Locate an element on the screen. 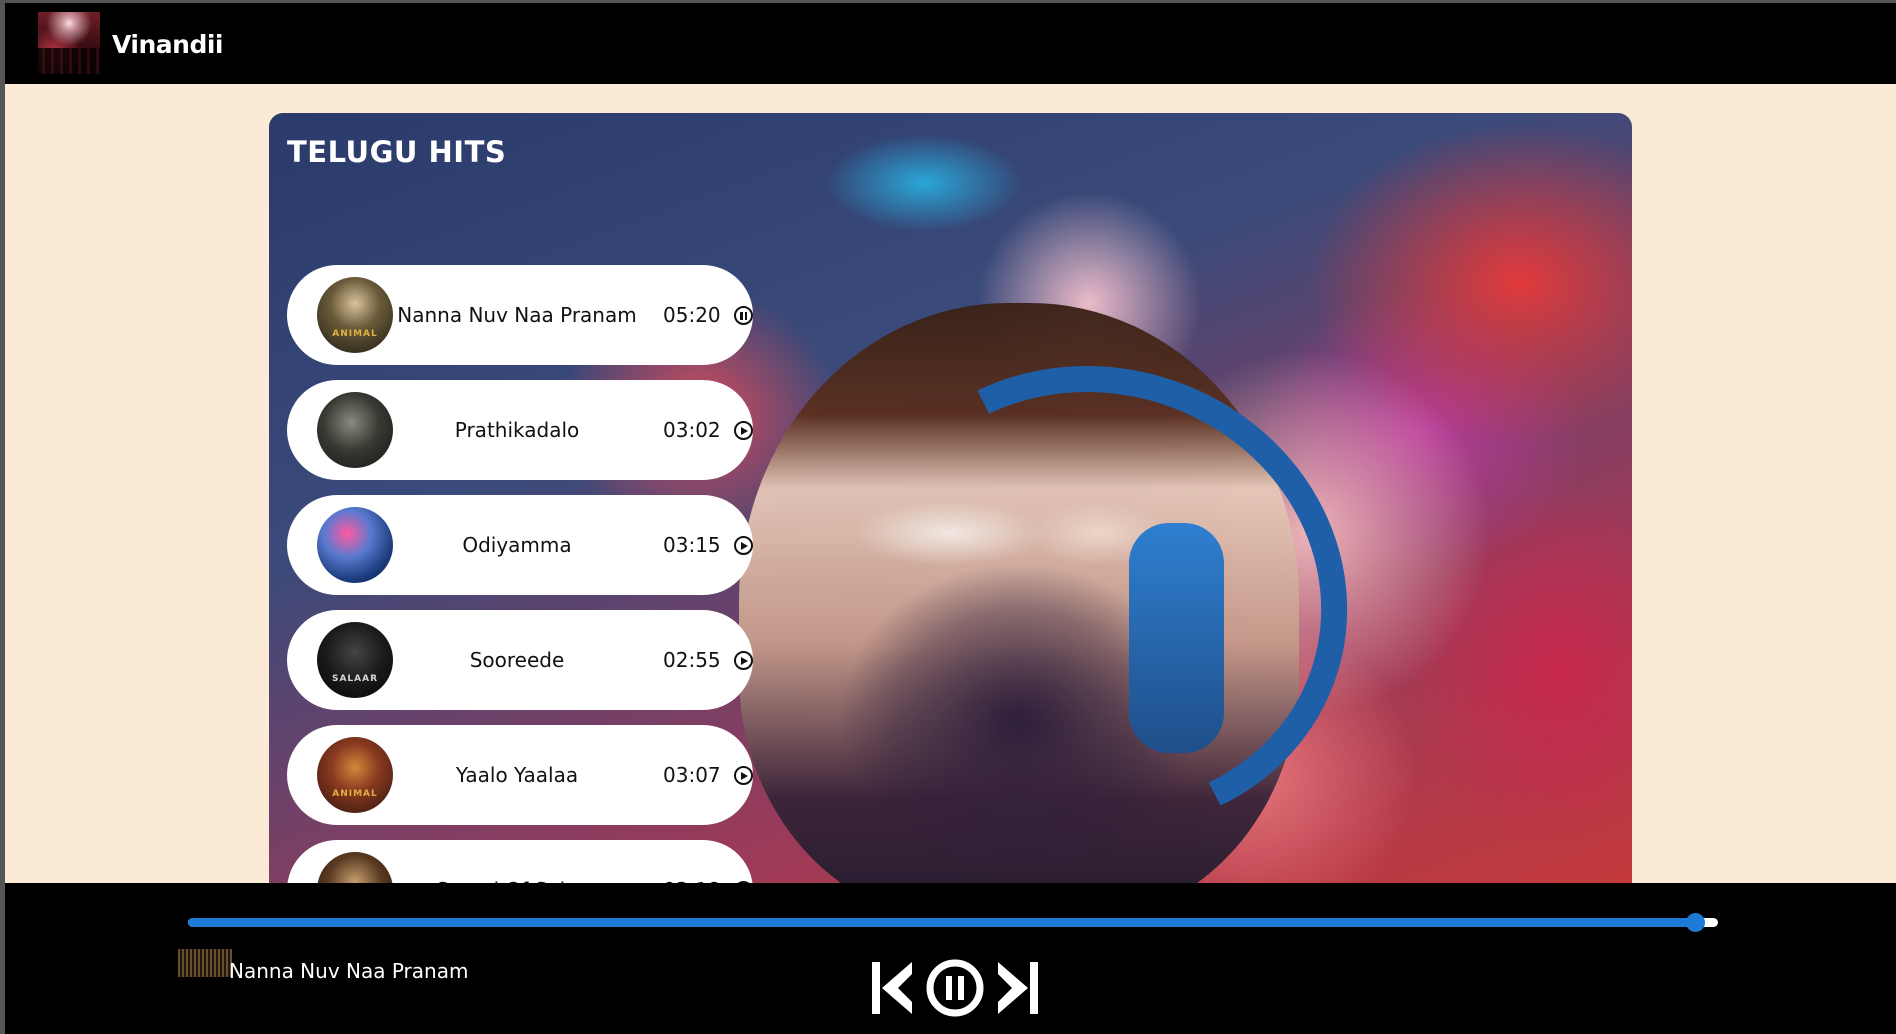  song-item: ANIMAL Yaalo Yaalaa 03:07 is located at coordinates (520, 775).